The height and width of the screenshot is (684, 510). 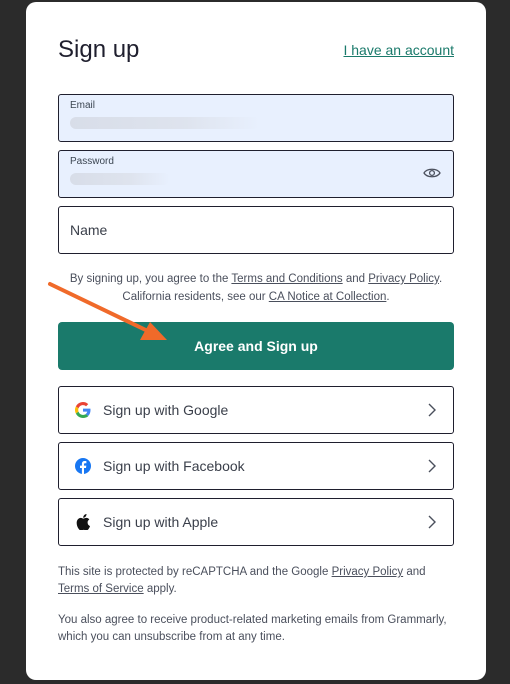 What do you see at coordinates (256, 50) in the screenshot?
I see `header: Sign up I have an account` at bounding box center [256, 50].